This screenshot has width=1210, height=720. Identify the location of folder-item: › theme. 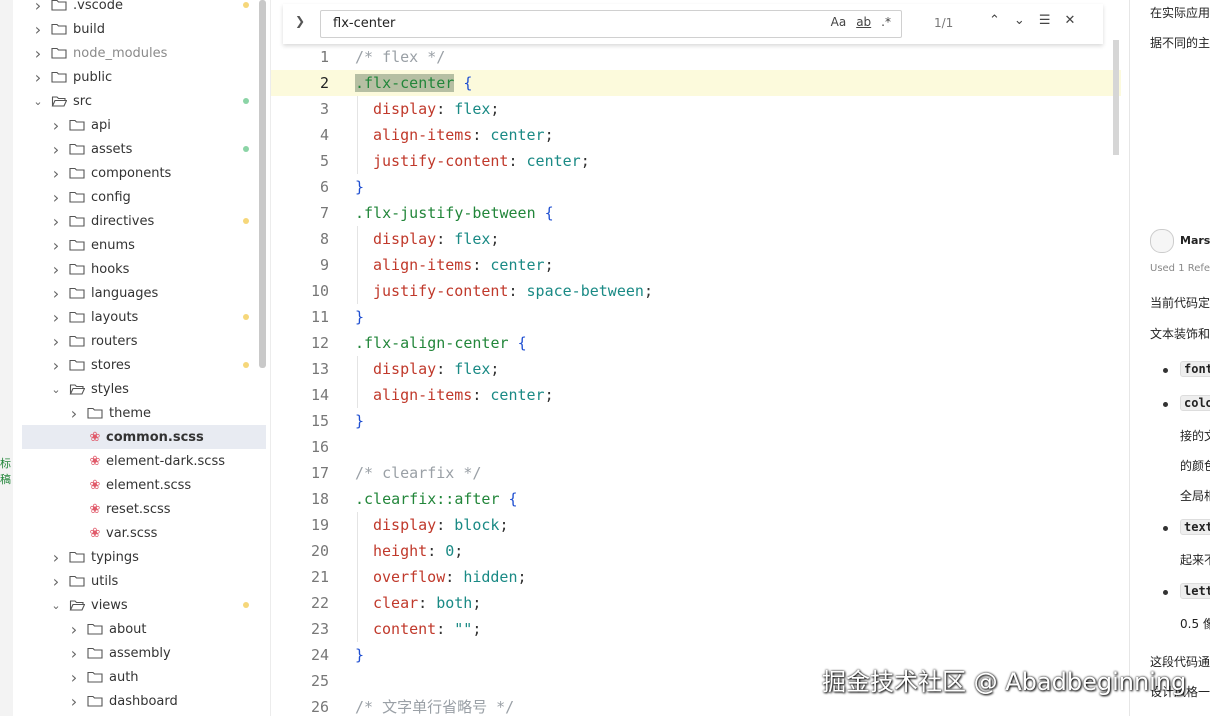
(139, 413).